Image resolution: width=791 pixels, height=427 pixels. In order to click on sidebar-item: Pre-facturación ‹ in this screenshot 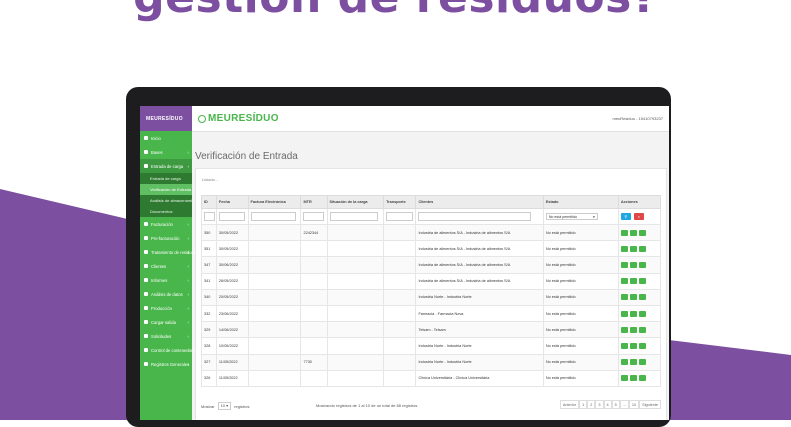, I will do `click(166, 238)`.